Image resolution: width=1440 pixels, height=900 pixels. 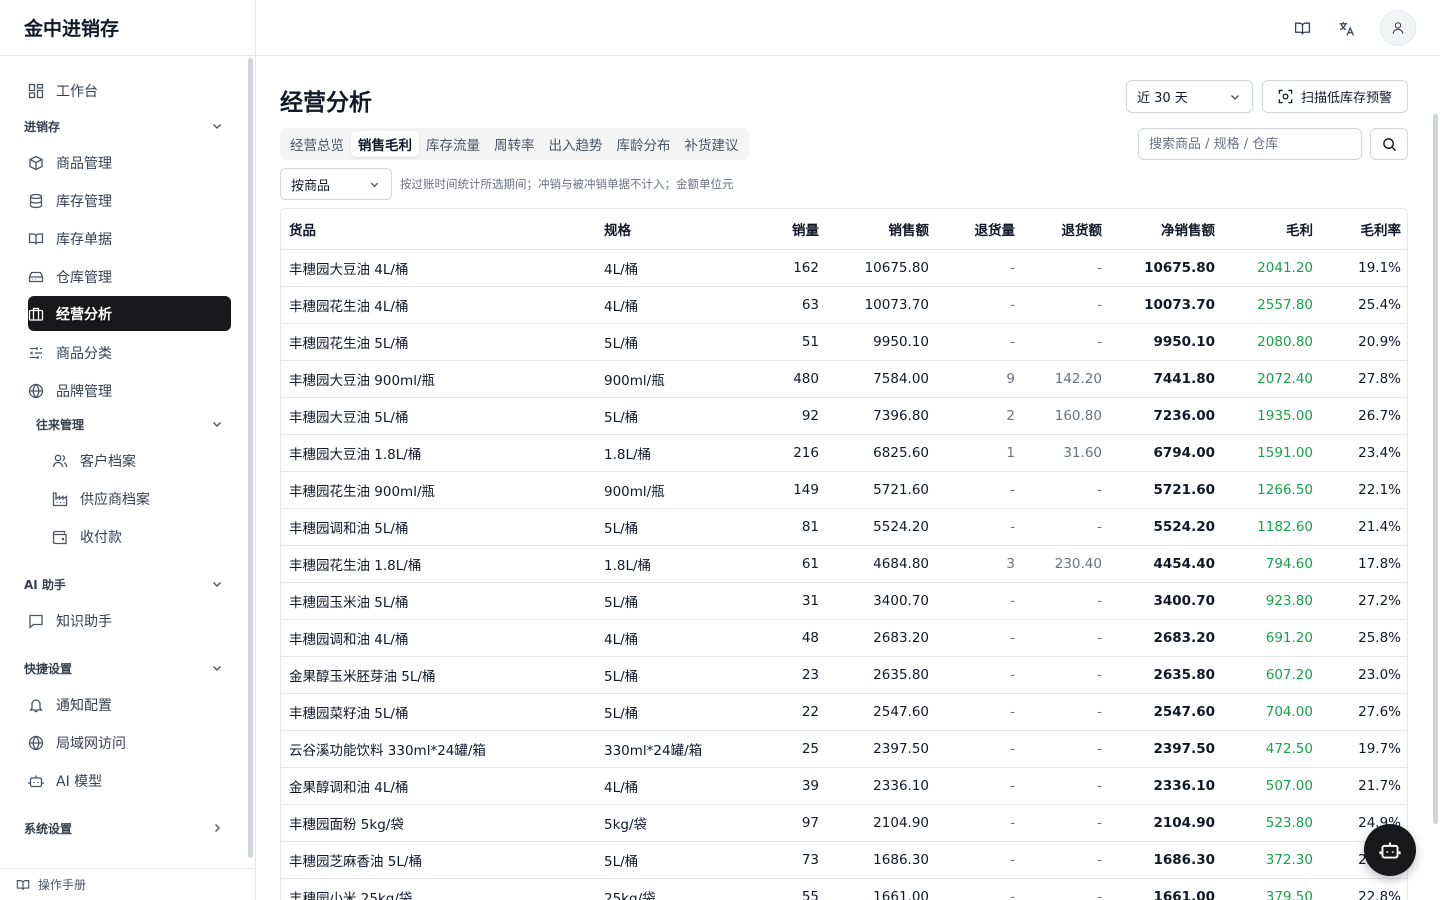 What do you see at coordinates (129, 238) in the screenshot?
I see `sidebar-item-docs: 库存单据` at bounding box center [129, 238].